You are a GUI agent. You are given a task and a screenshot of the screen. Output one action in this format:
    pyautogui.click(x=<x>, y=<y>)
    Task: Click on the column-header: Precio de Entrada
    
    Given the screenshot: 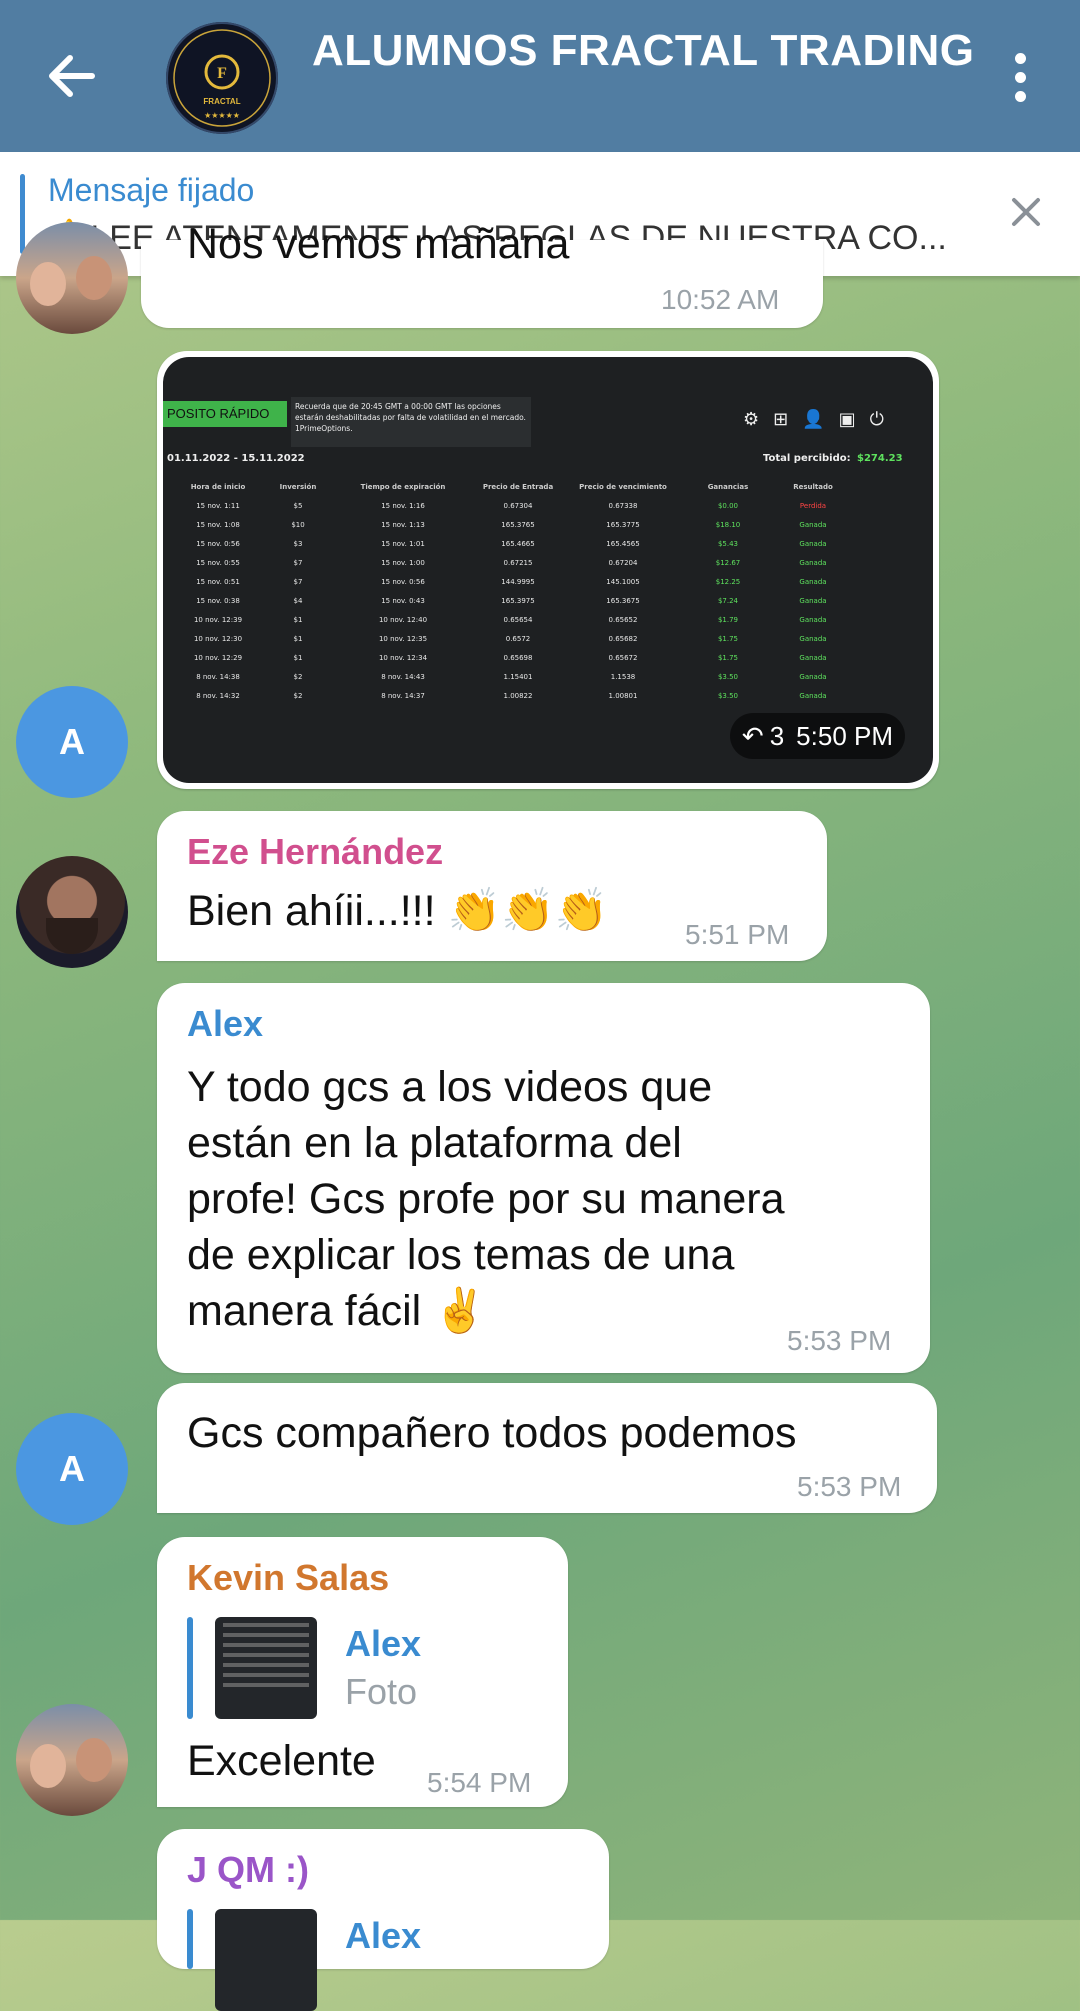 What is the action you would take?
    pyautogui.click(x=518, y=486)
    